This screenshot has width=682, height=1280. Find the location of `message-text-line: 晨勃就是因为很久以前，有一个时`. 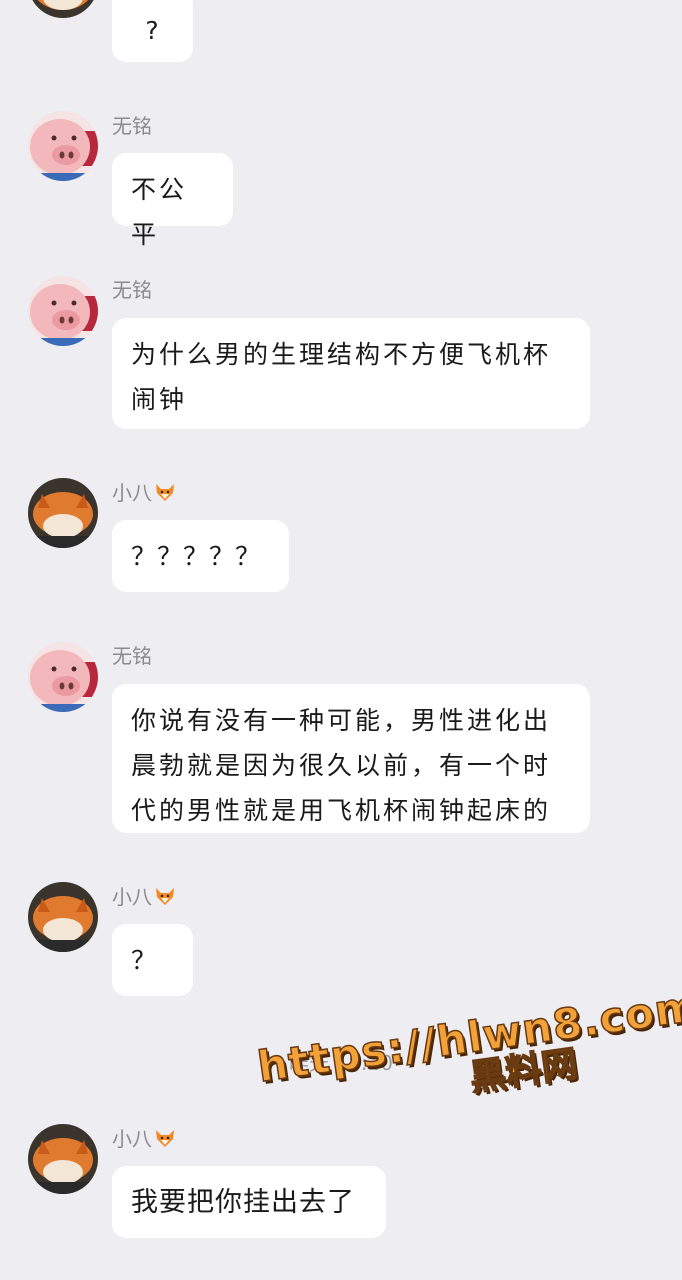

message-text-line: 晨勃就是因为很久以前，有一个时 is located at coordinates (341, 765).